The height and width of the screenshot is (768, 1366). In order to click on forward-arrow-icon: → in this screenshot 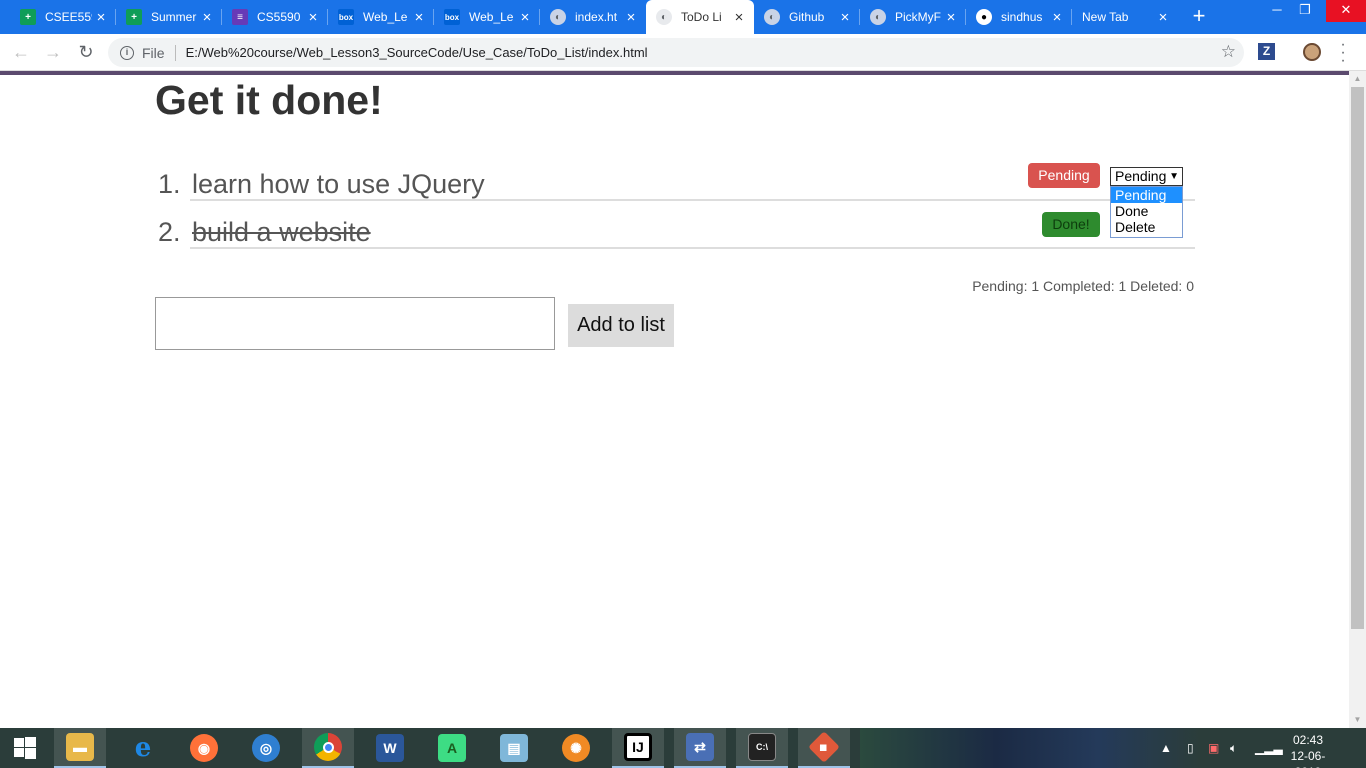, I will do `click(53, 53)`.